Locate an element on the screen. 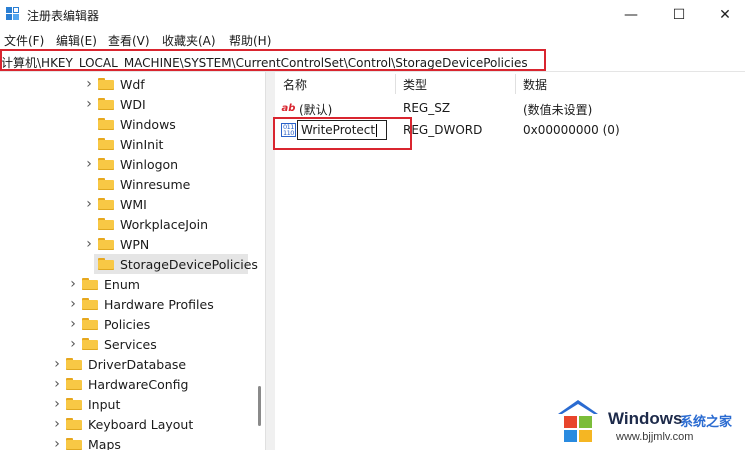 This screenshot has height=450, width=745. menu-edit: 编辑(E) is located at coordinates (76, 40).